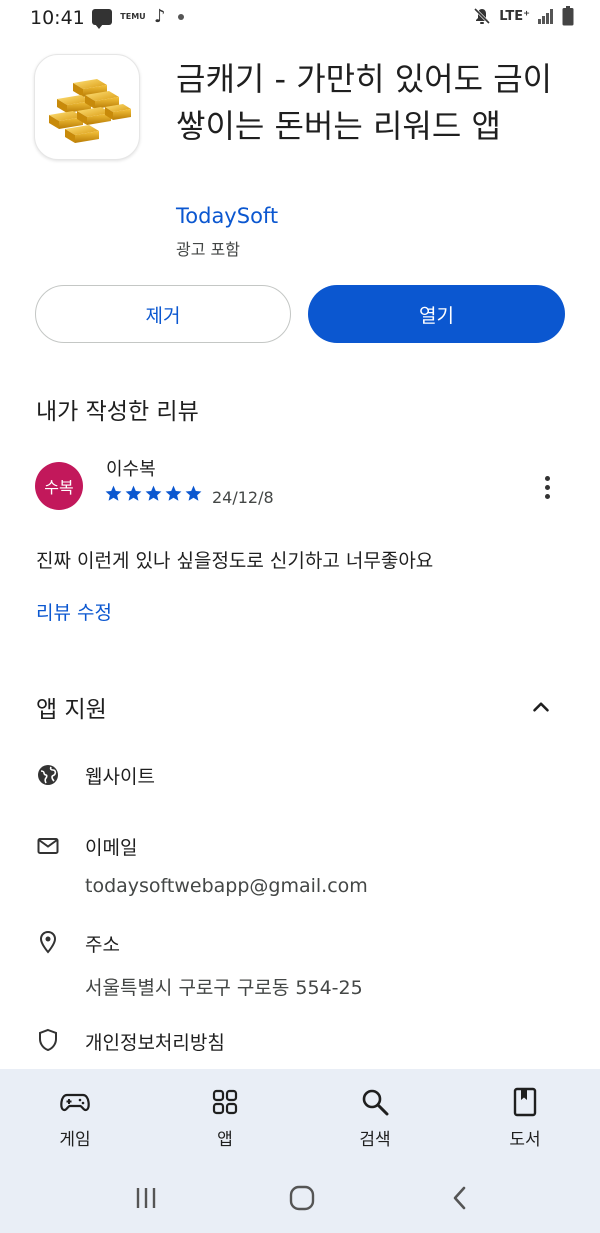 The height and width of the screenshot is (1233, 600). I want to click on more-options-icon, so click(547, 487).